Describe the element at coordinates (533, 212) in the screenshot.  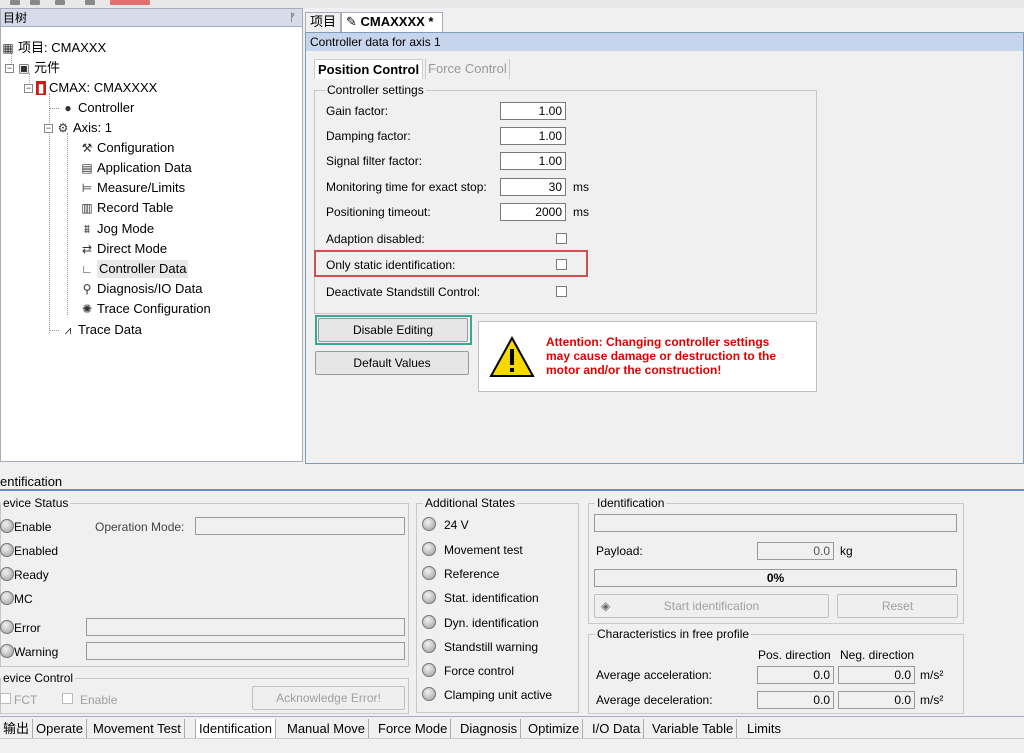
I see `positioning-timeout-input: 2000` at that location.